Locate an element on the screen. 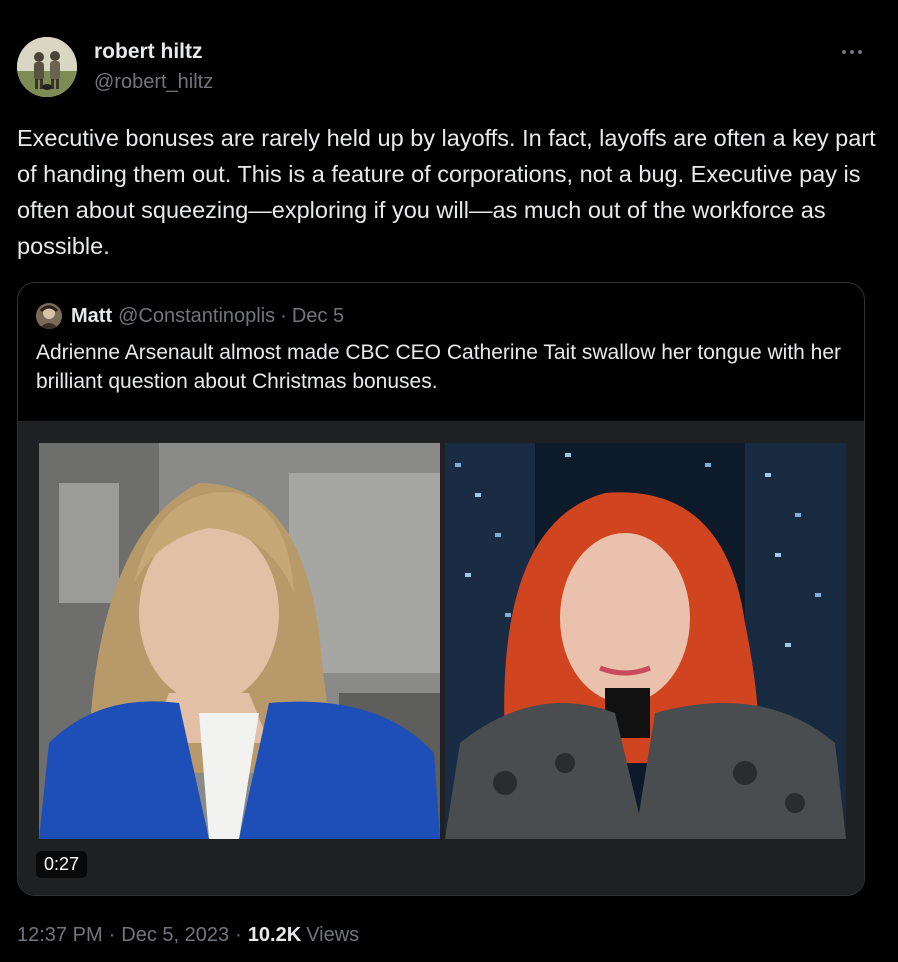 Image resolution: width=898 pixels, height=962 pixels. more-horizontal-icon is located at coordinates (852, 52).